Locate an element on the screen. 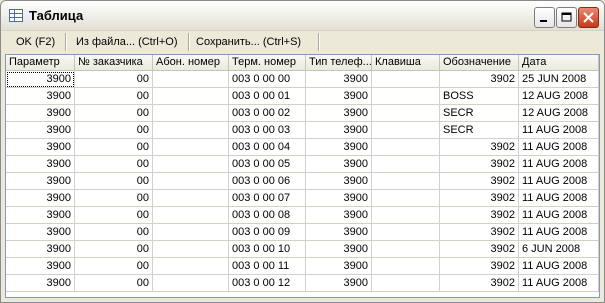  col-terminal-number-cell: 003 0 00 05 is located at coordinates (267, 164).